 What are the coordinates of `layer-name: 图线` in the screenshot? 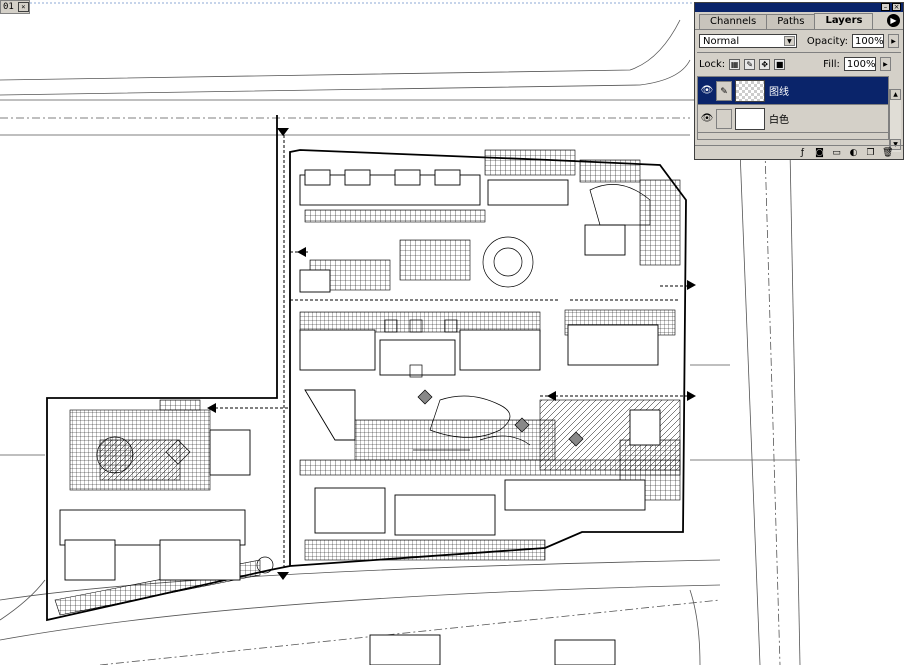 It's located at (779, 92).